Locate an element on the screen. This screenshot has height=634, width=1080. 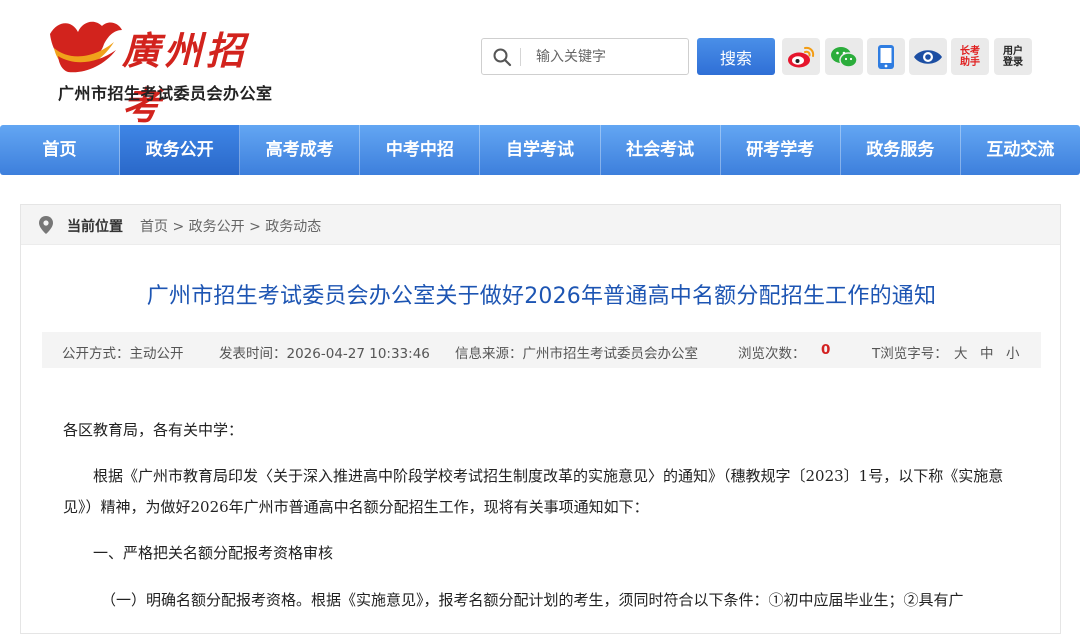
assistant-label-1: 长考 is located at coordinates (970, 51).